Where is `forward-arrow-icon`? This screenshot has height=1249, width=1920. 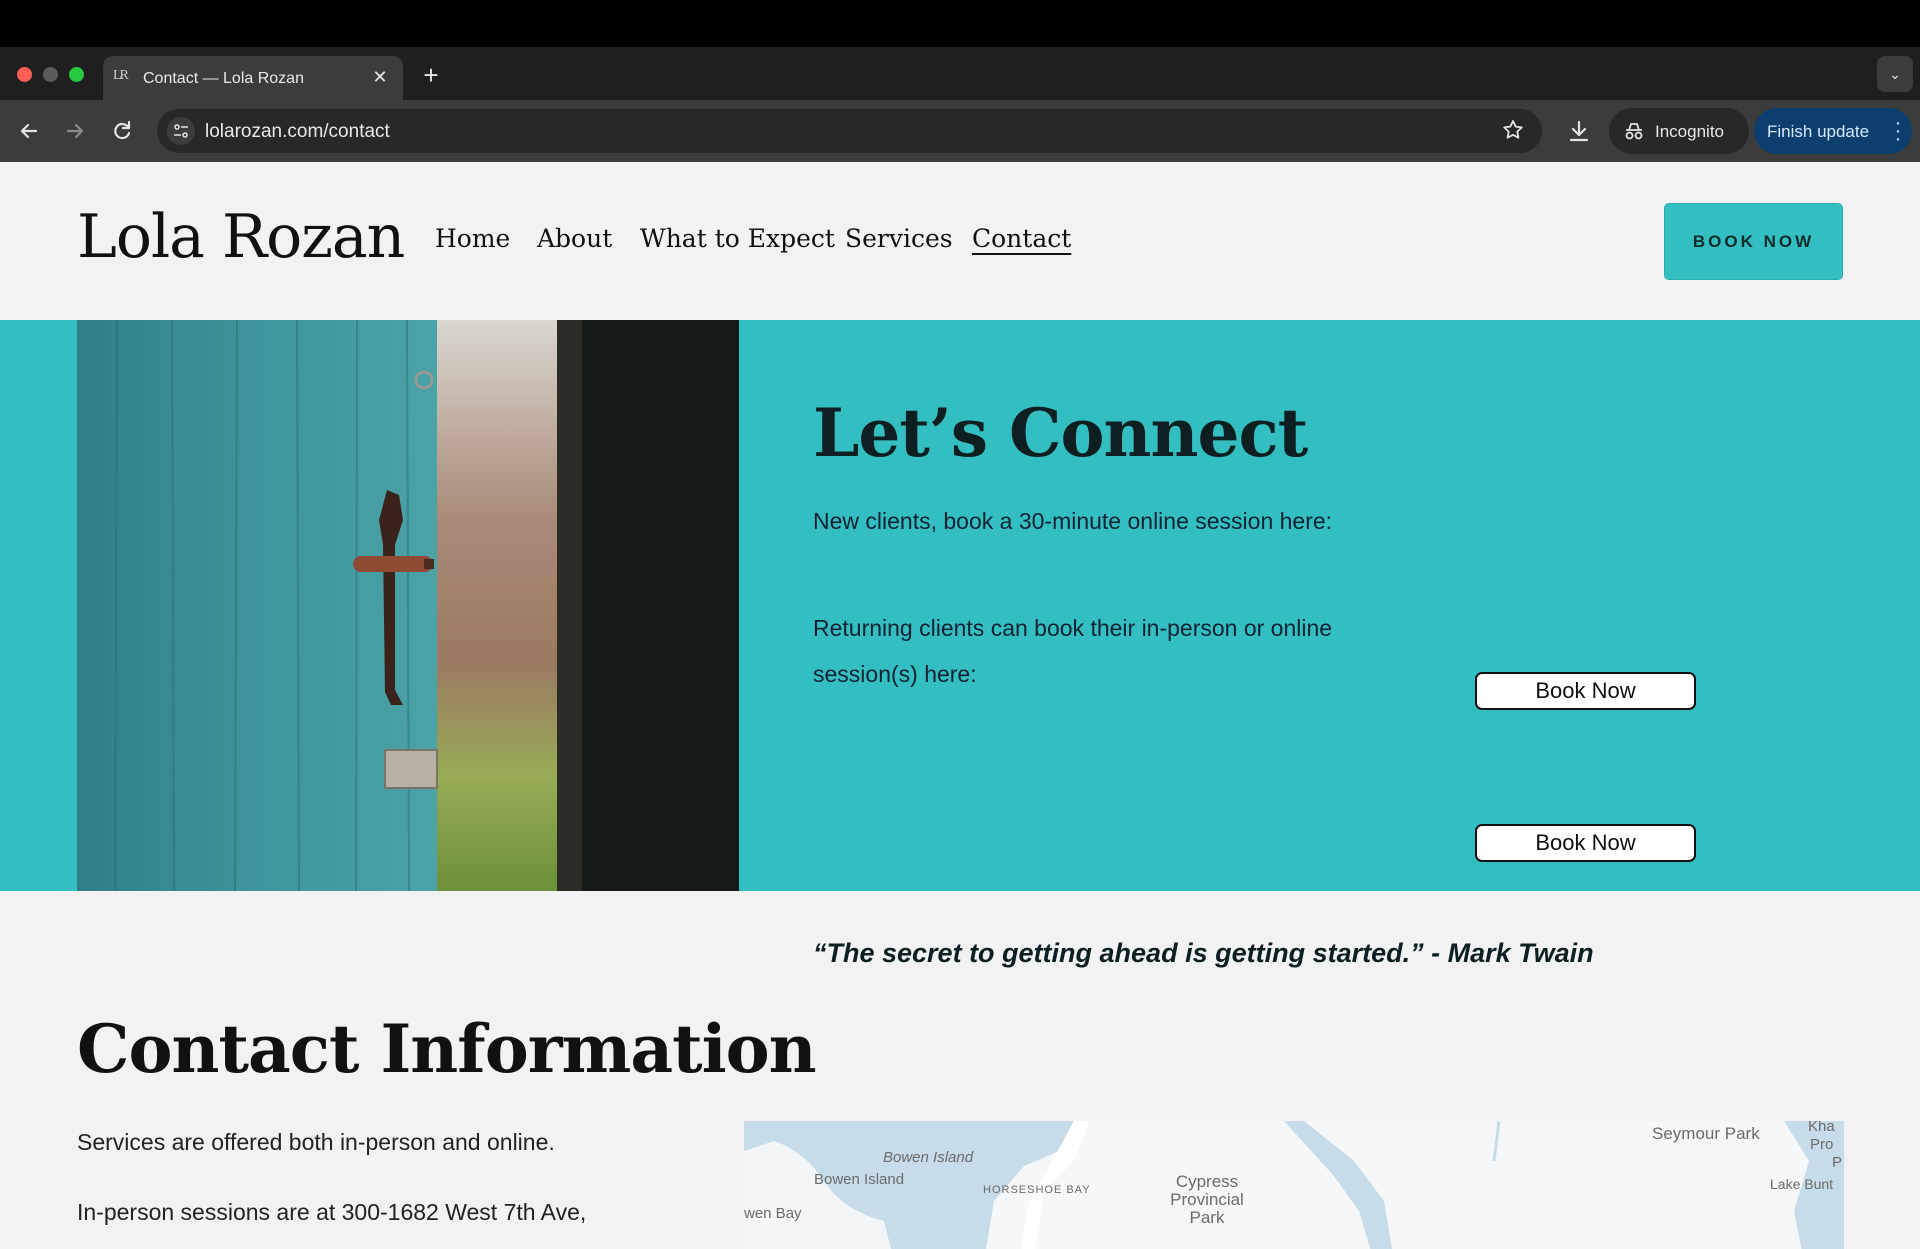 forward-arrow-icon is located at coordinates (75, 131).